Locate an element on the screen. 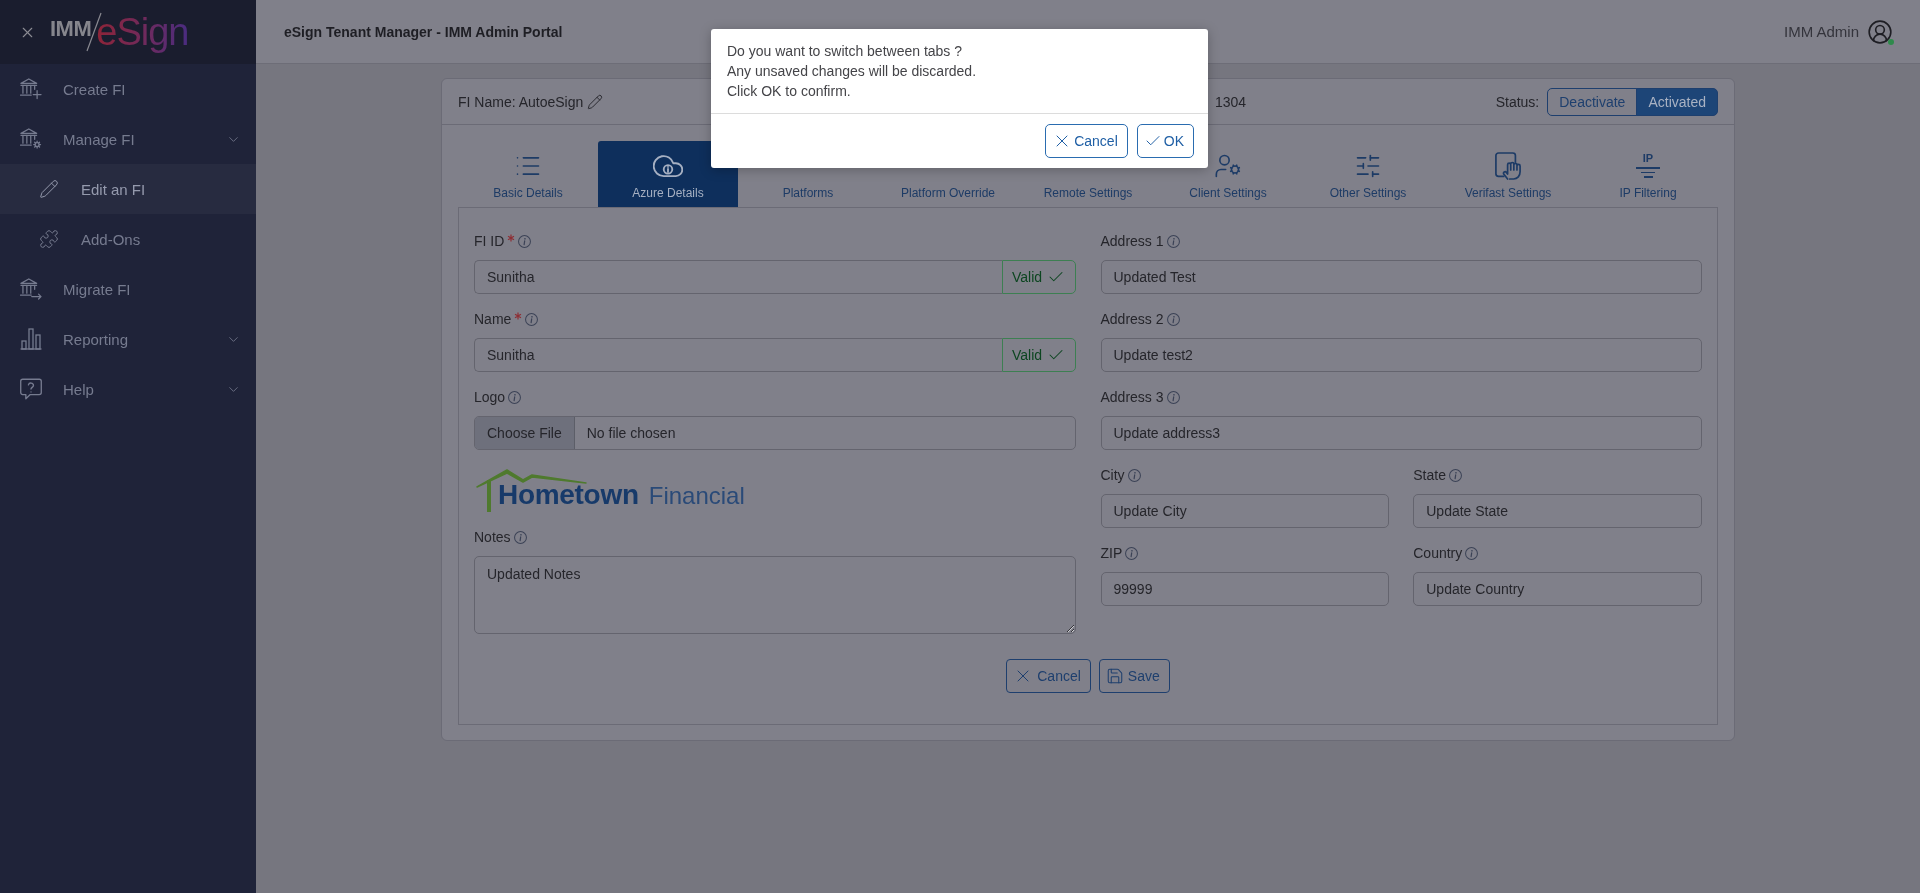  field-label: City is located at coordinates (1112, 475).